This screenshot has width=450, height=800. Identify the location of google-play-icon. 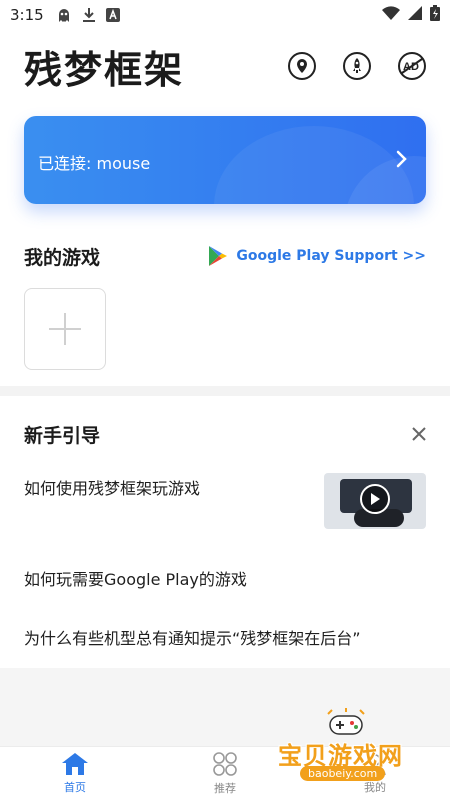
(218, 256).